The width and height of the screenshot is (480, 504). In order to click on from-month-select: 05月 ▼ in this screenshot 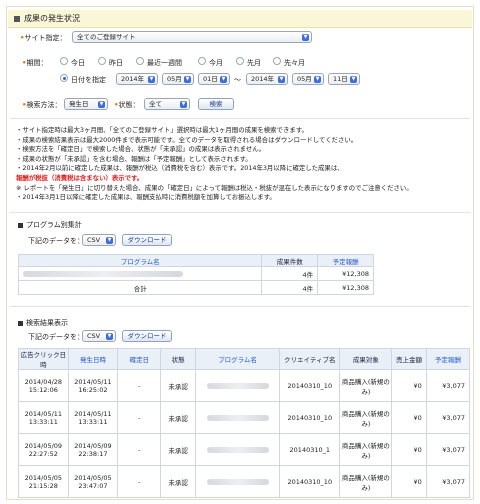, I will do `click(178, 79)`.